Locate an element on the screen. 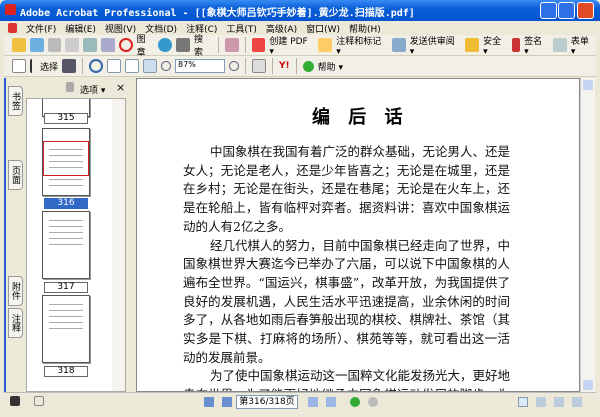 The image size is (600, 417). pen-icon is located at coordinates (516, 45).